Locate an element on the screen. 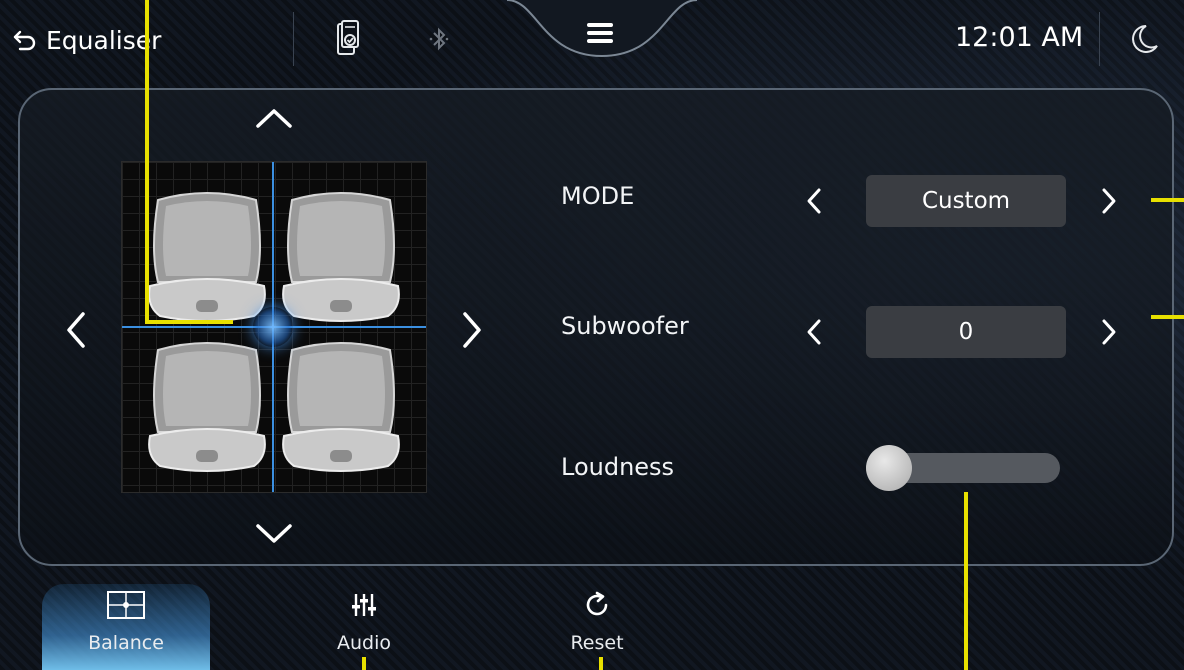  subwoofer-decrease-button is located at coordinates (814, 332).